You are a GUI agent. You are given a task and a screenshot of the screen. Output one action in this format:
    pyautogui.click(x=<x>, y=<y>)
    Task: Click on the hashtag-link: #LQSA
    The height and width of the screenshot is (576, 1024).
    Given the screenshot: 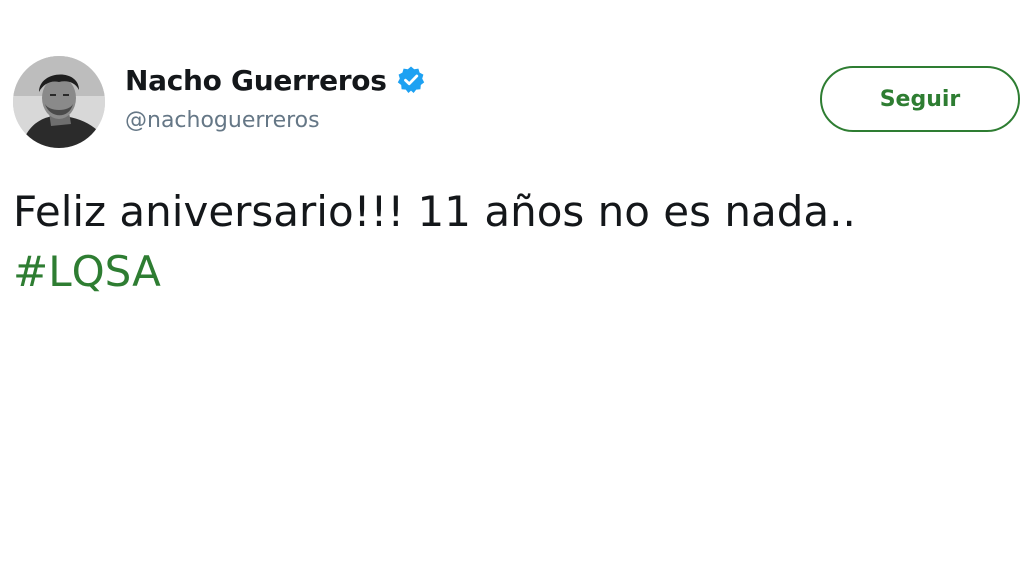 What is the action you would take?
    pyautogui.click(x=87, y=271)
    